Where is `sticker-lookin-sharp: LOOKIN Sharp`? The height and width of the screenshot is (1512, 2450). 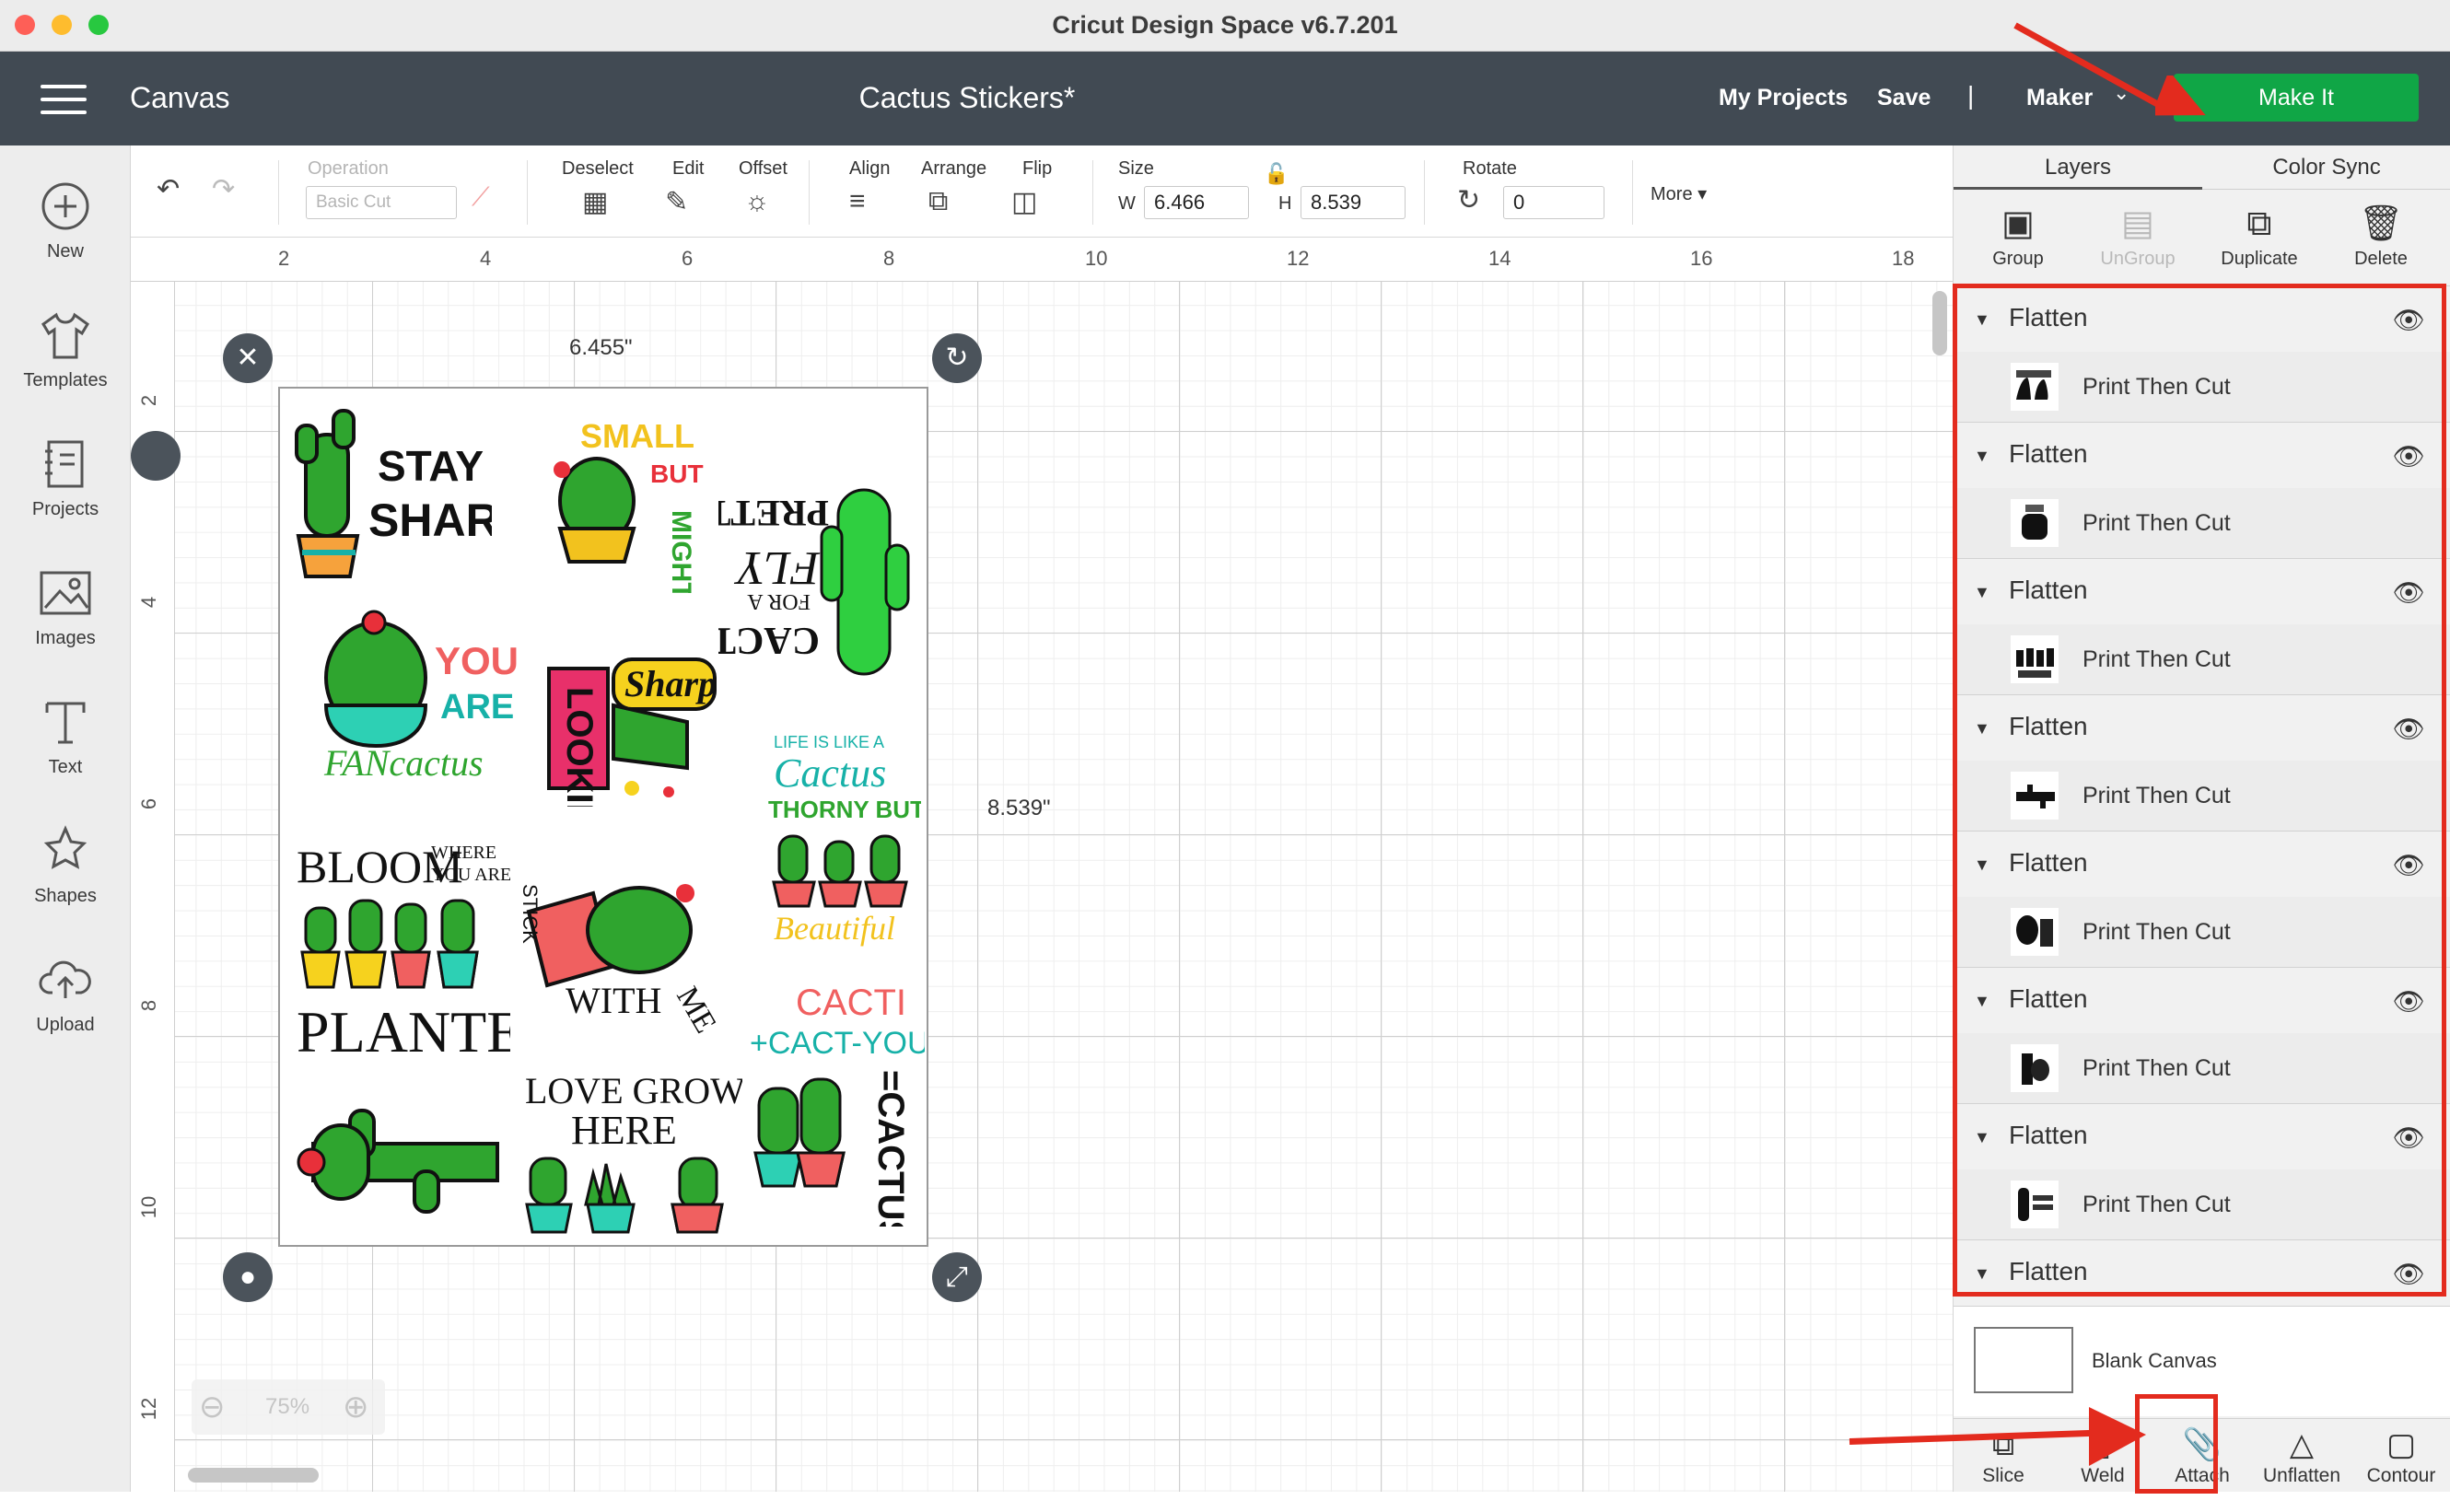 sticker-lookin-sharp: LOOKIN Sharp is located at coordinates (627, 729).